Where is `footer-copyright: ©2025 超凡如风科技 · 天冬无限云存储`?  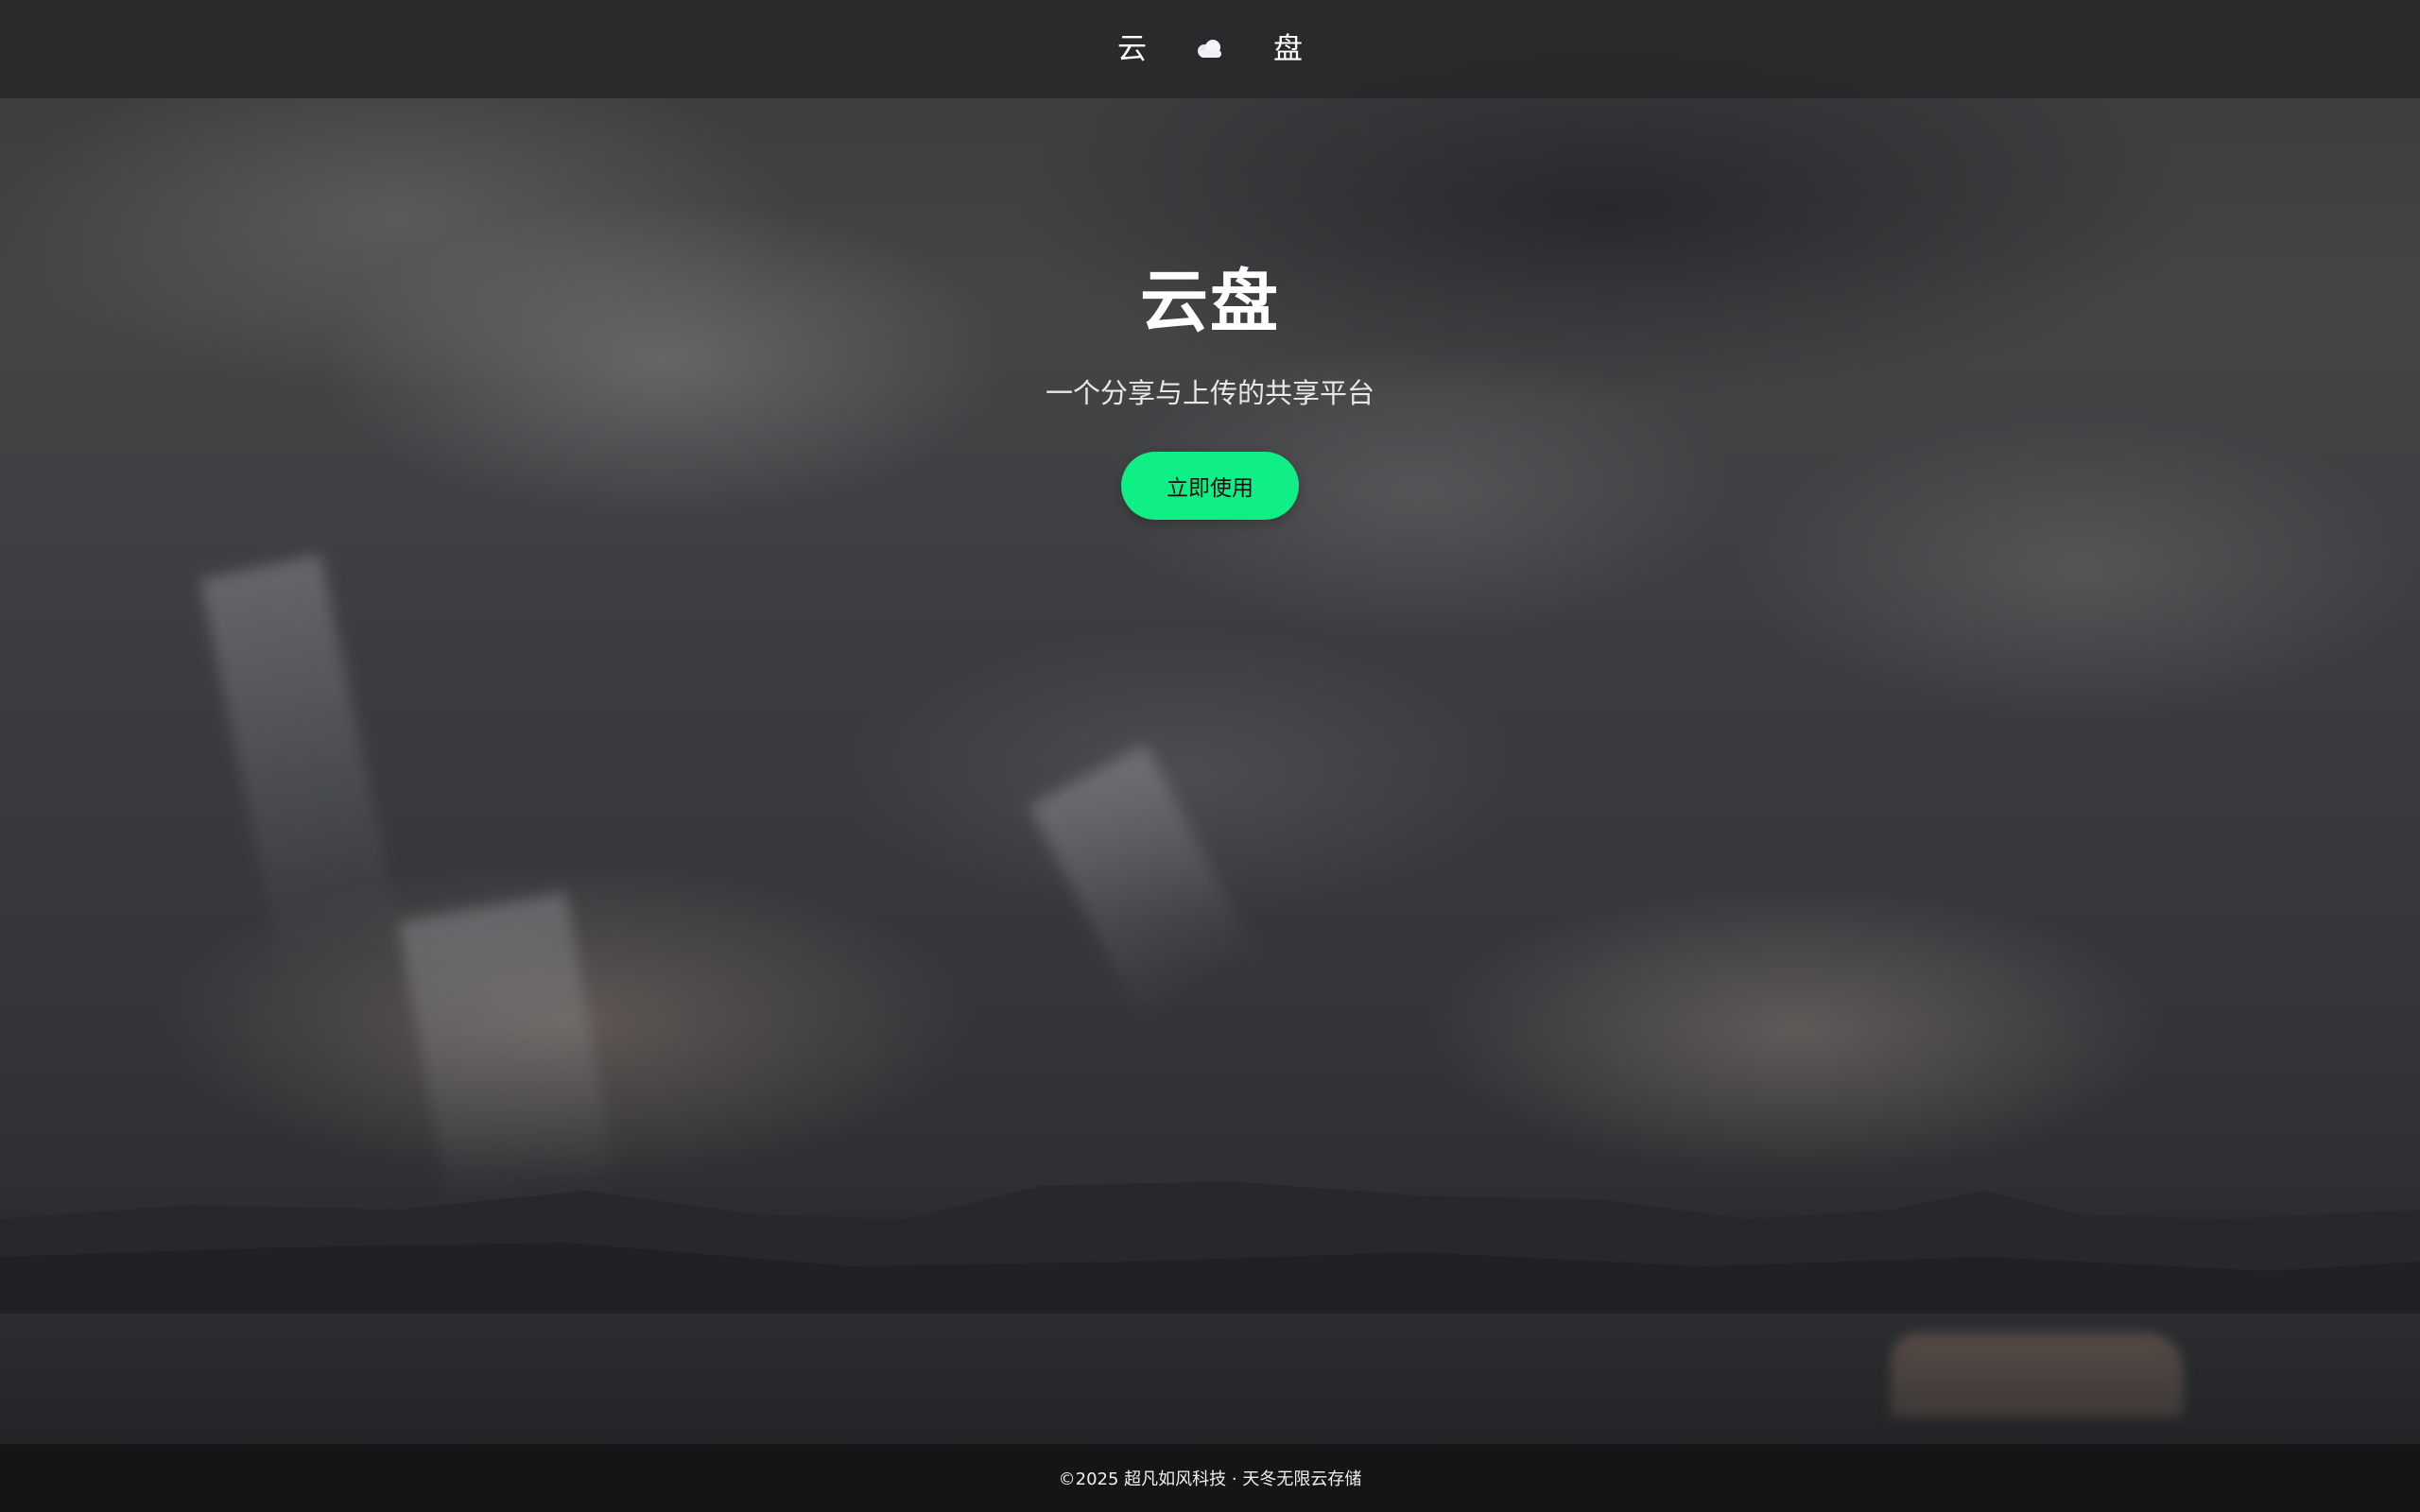
footer-copyright: ©2025 超凡如风科技 · 天冬无限云存储 is located at coordinates (1210, 1479).